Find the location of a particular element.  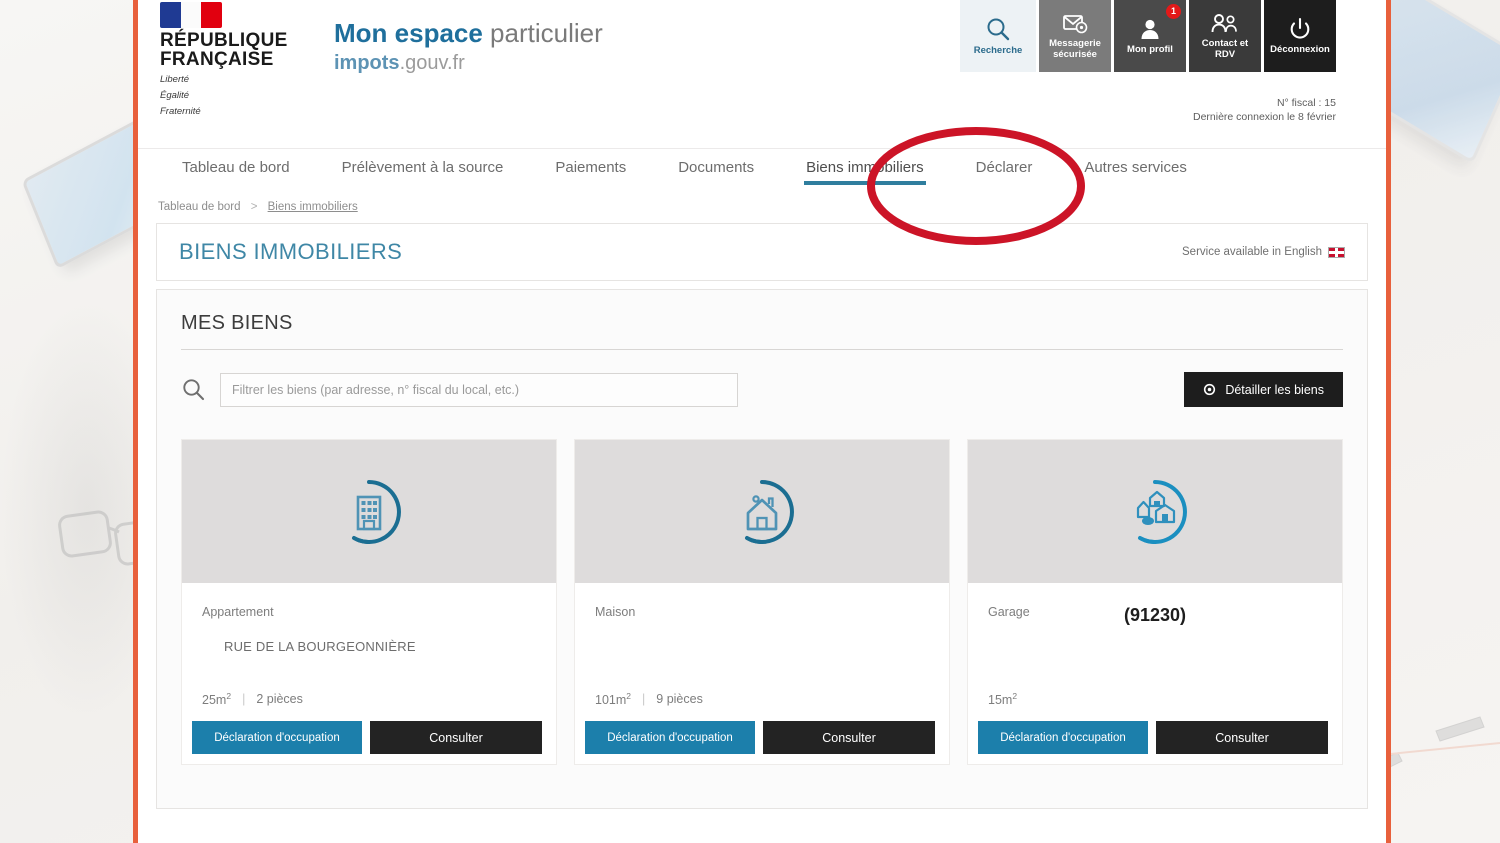

header-button-deconnexion: Déconnexion is located at coordinates (1300, 36).